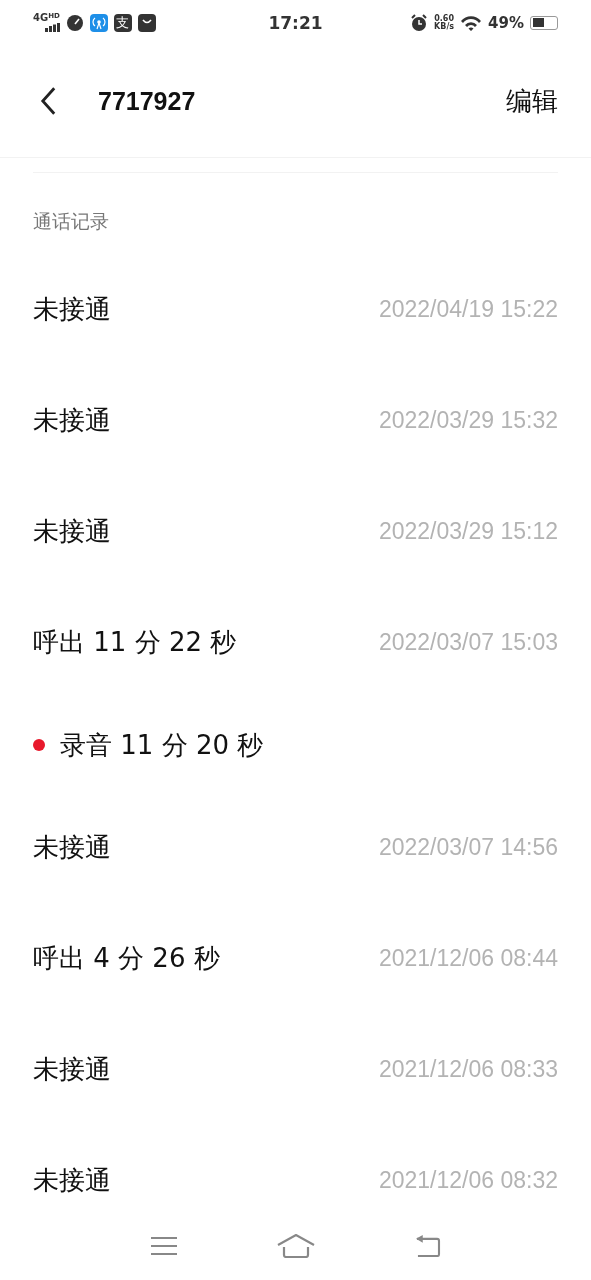  What do you see at coordinates (295, 22) in the screenshot?
I see `clock-time: 17:21` at bounding box center [295, 22].